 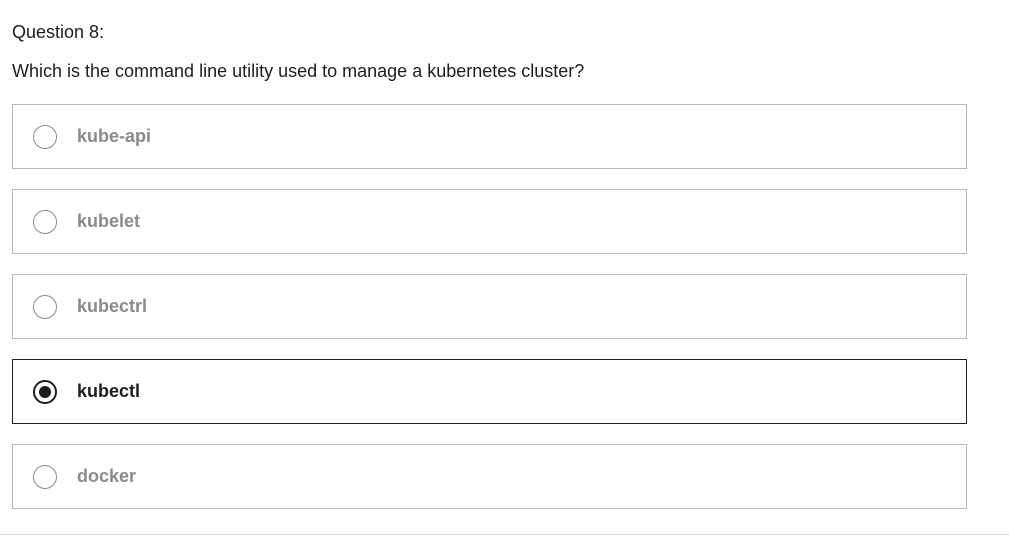 I want to click on bottom-divider, so click(x=504, y=534).